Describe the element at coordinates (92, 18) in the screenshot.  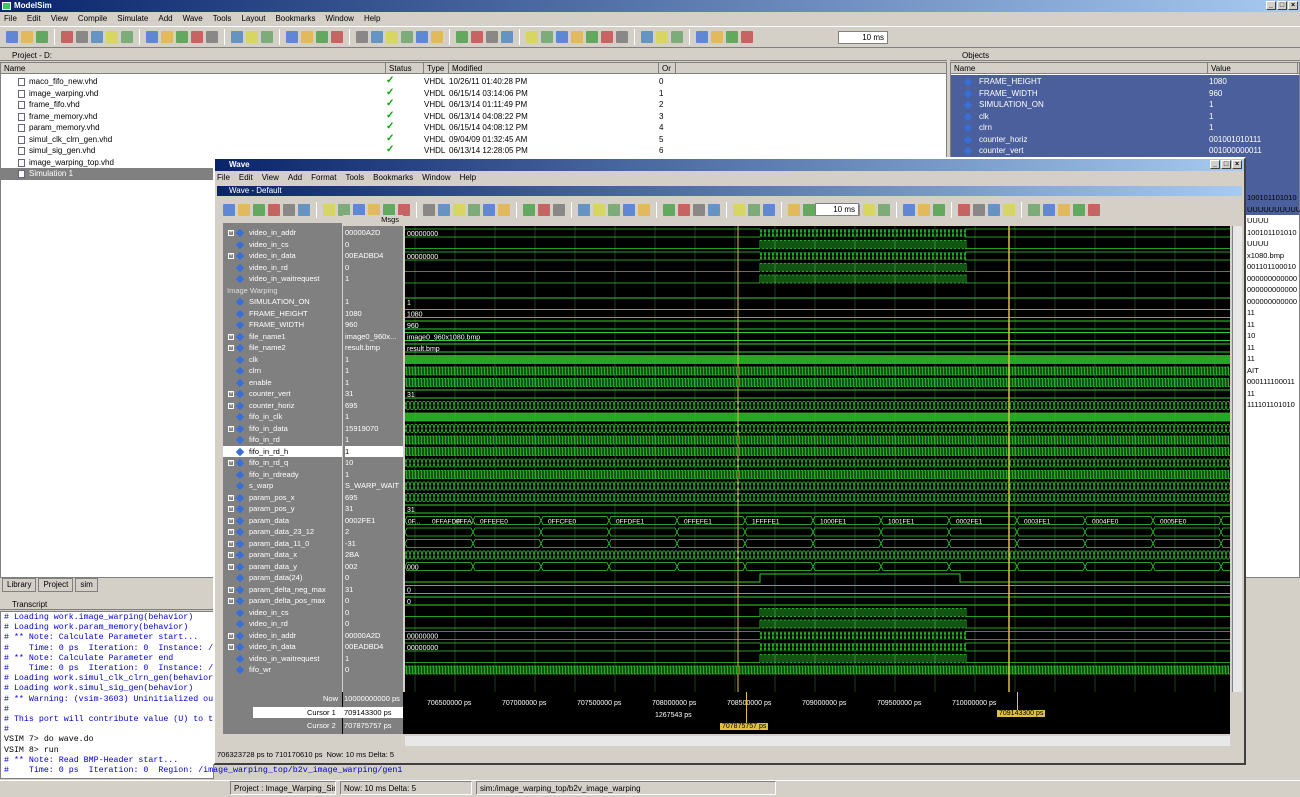
I see `menu-compile: Compile` at that location.